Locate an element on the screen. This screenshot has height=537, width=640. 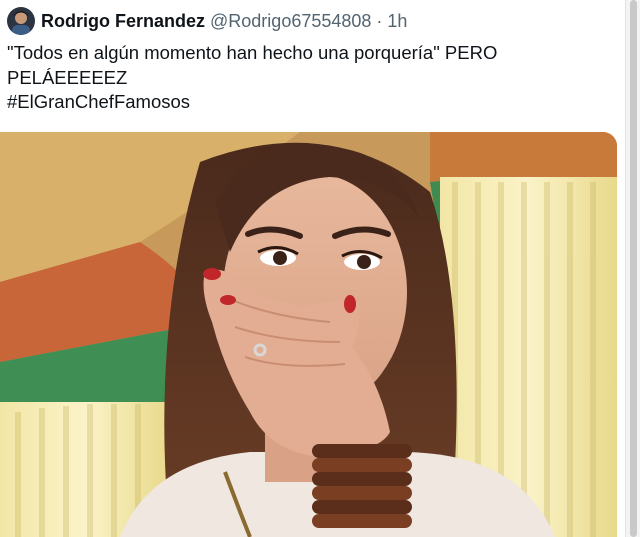
author-handle: @Rodrigo67554808 is located at coordinates (290, 21).